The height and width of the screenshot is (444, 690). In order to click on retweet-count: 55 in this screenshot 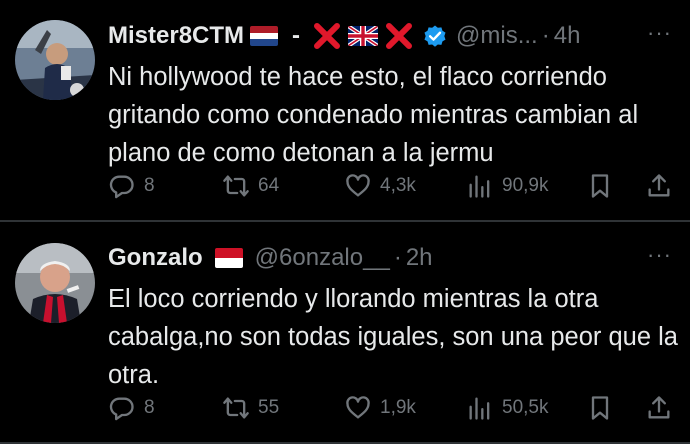, I will do `click(269, 407)`.